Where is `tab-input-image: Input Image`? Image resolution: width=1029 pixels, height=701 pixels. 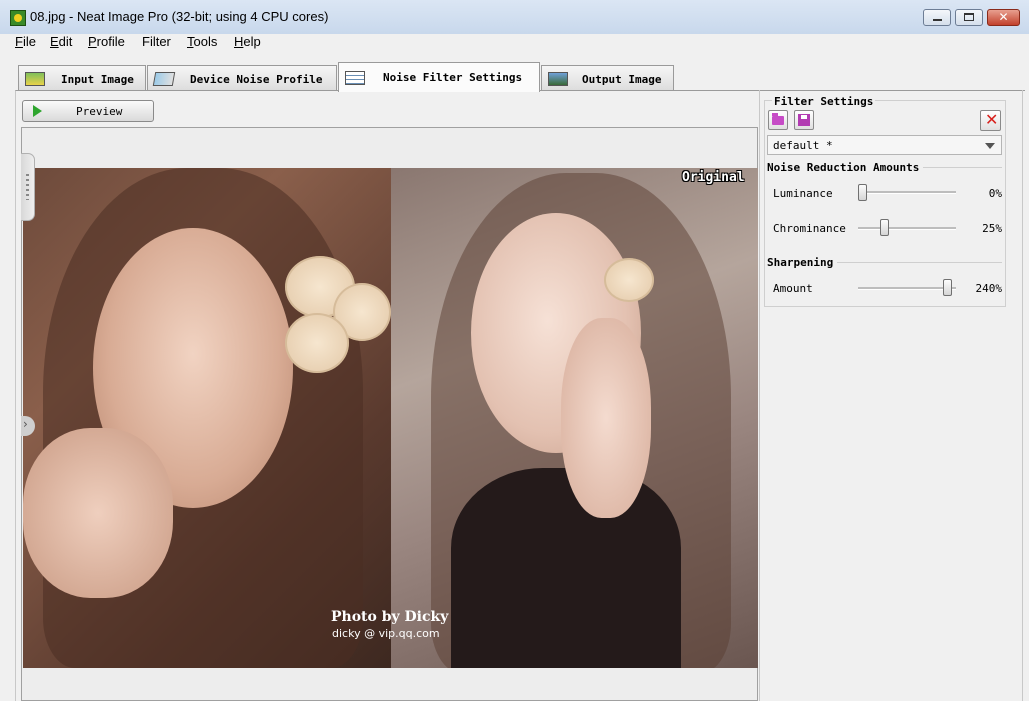
tab-input-image: Input Image is located at coordinates (82, 78).